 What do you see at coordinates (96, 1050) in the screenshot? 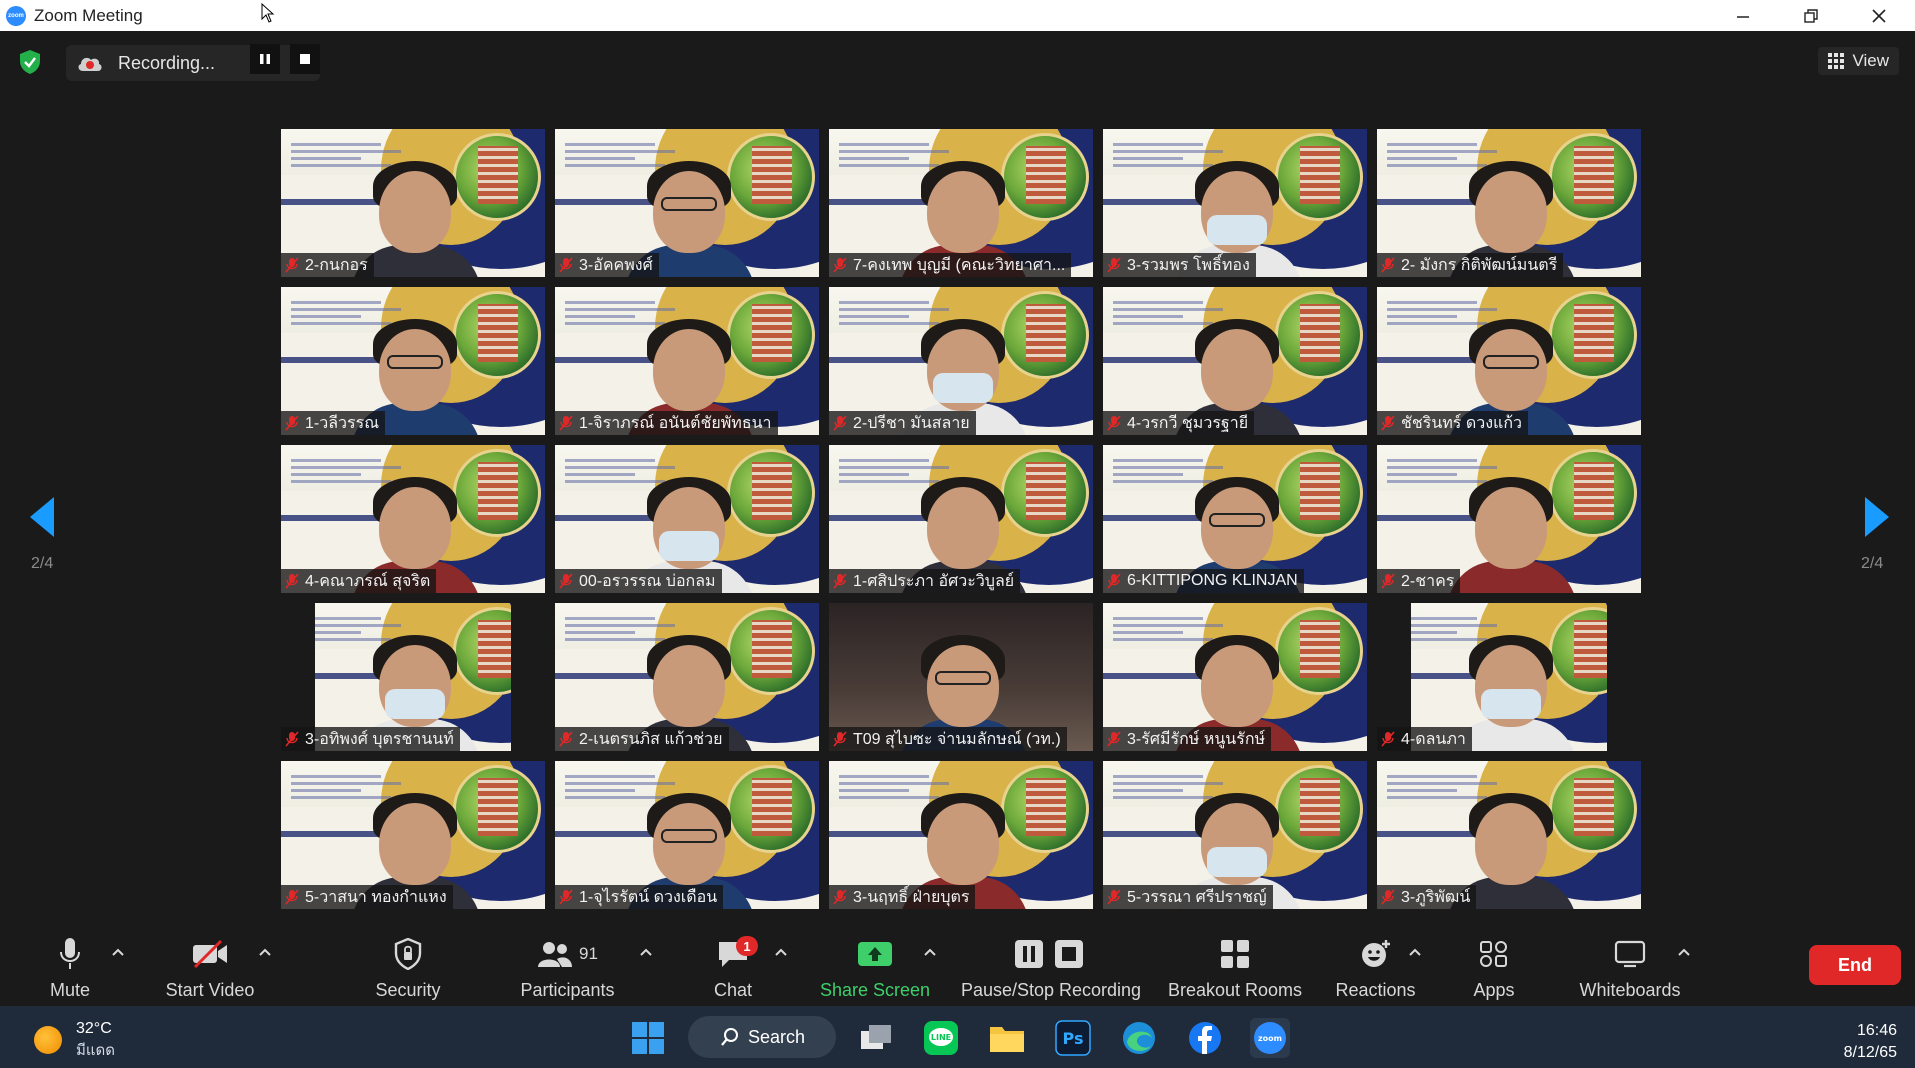
I see `weather-condition-text: มีแดด` at bounding box center [96, 1050].